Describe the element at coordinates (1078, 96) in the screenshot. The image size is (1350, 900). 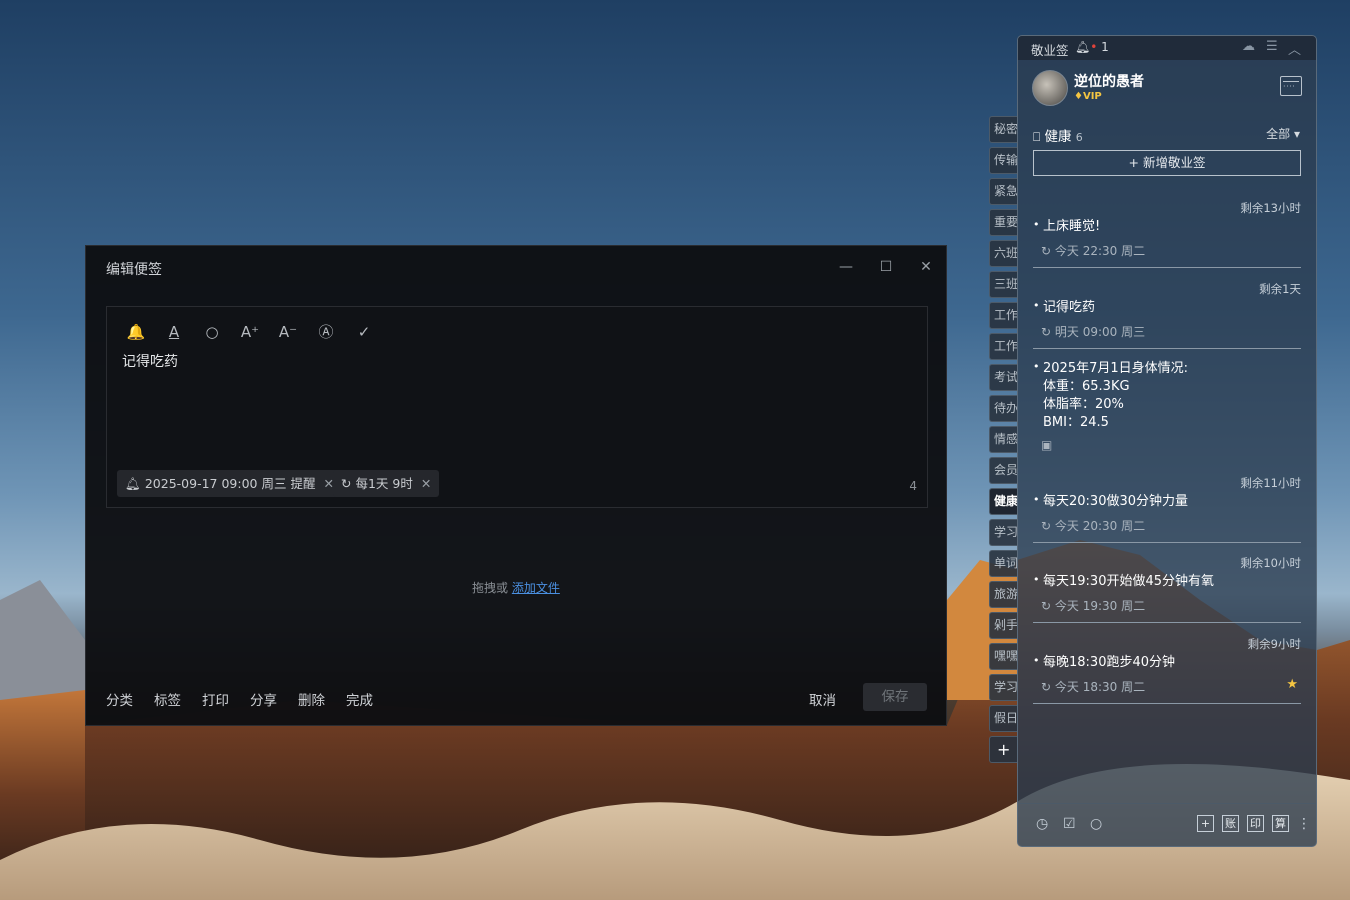
I see `diamond-icon: ♦` at that location.